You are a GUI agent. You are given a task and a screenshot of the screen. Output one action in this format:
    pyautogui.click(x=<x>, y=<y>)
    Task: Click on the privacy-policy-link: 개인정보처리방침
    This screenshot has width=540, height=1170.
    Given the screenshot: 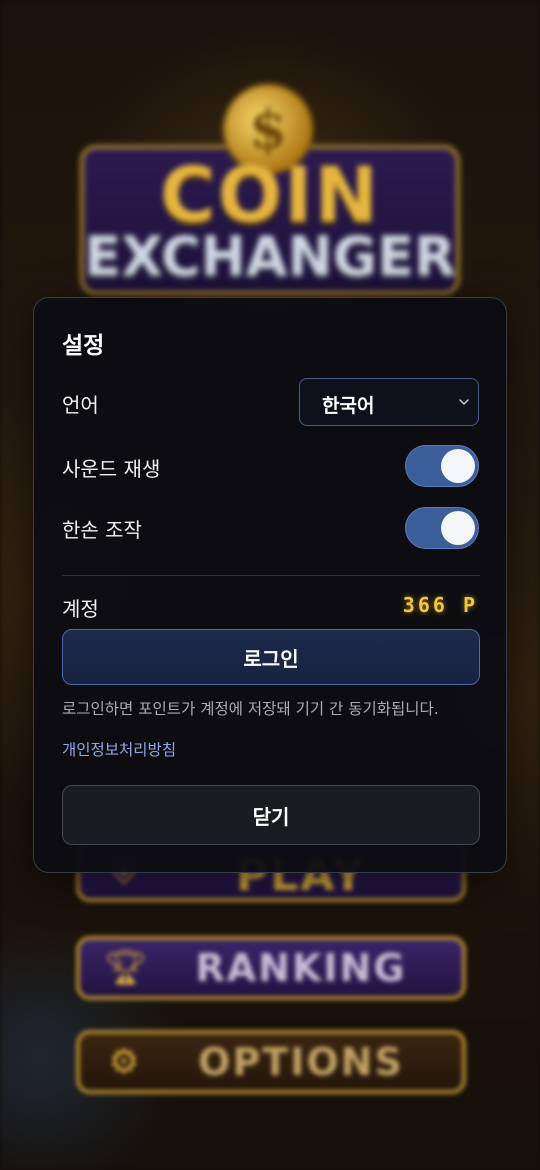 What is the action you would take?
    pyautogui.click(x=119, y=749)
    